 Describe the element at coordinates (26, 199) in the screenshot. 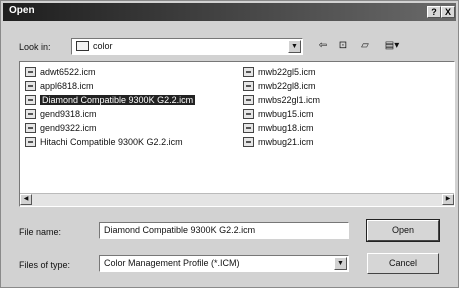

I see `scroll-left-icon: ◀` at that location.